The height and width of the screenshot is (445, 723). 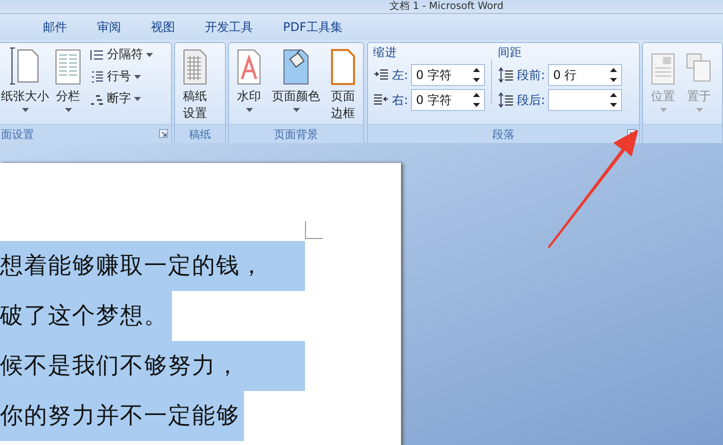 What do you see at coordinates (511, 53) in the screenshot?
I see `section-heading: 间距` at bounding box center [511, 53].